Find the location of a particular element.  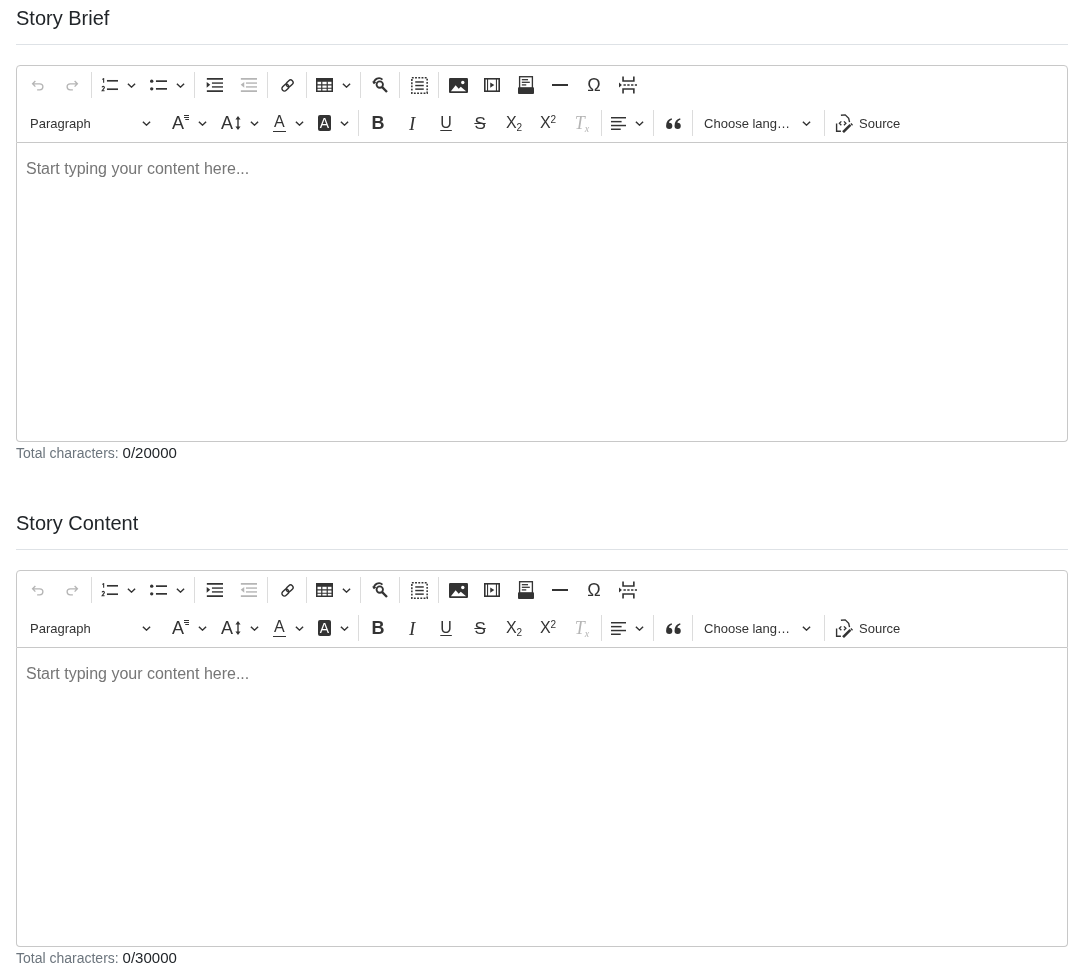

character-count-value: 0/20000 is located at coordinates (149, 452).